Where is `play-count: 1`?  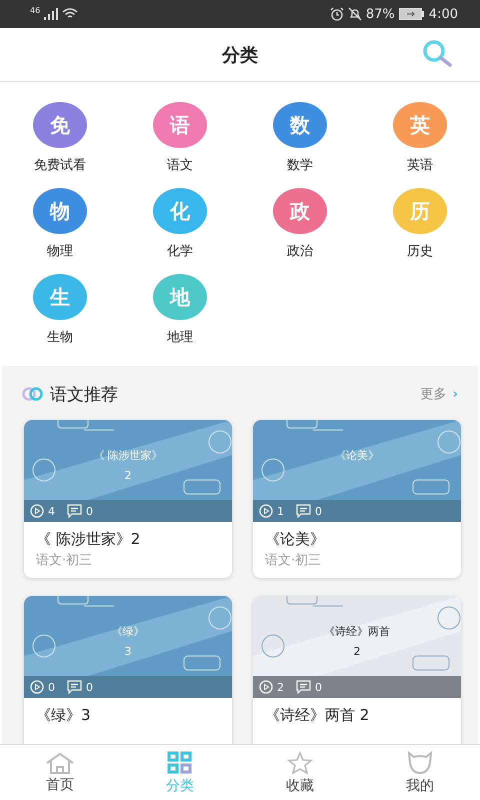
play-count: 1 is located at coordinates (280, 511).